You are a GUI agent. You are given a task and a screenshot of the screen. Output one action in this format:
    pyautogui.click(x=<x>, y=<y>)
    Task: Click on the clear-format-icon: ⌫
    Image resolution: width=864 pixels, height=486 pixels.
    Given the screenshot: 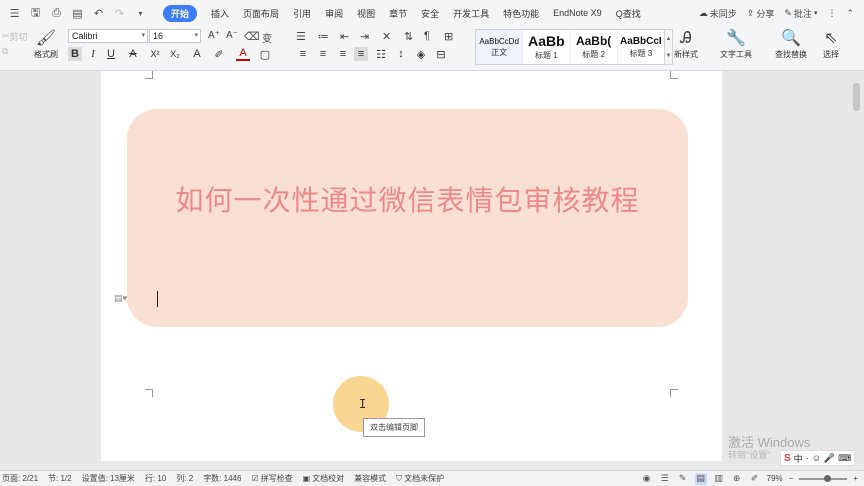 What is the action you would take?
    pyautogui.click(x=252, y=36)
    